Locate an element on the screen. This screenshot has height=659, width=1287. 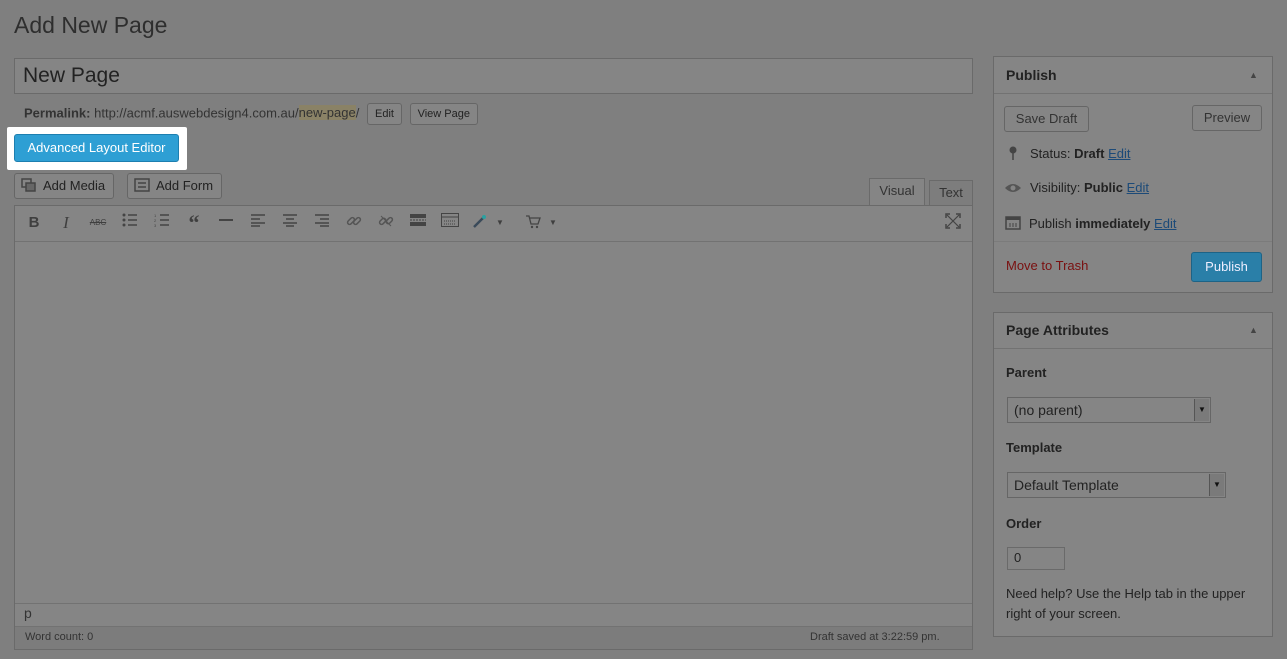
visibility-value: Public is located at coordinates (1103, 187).